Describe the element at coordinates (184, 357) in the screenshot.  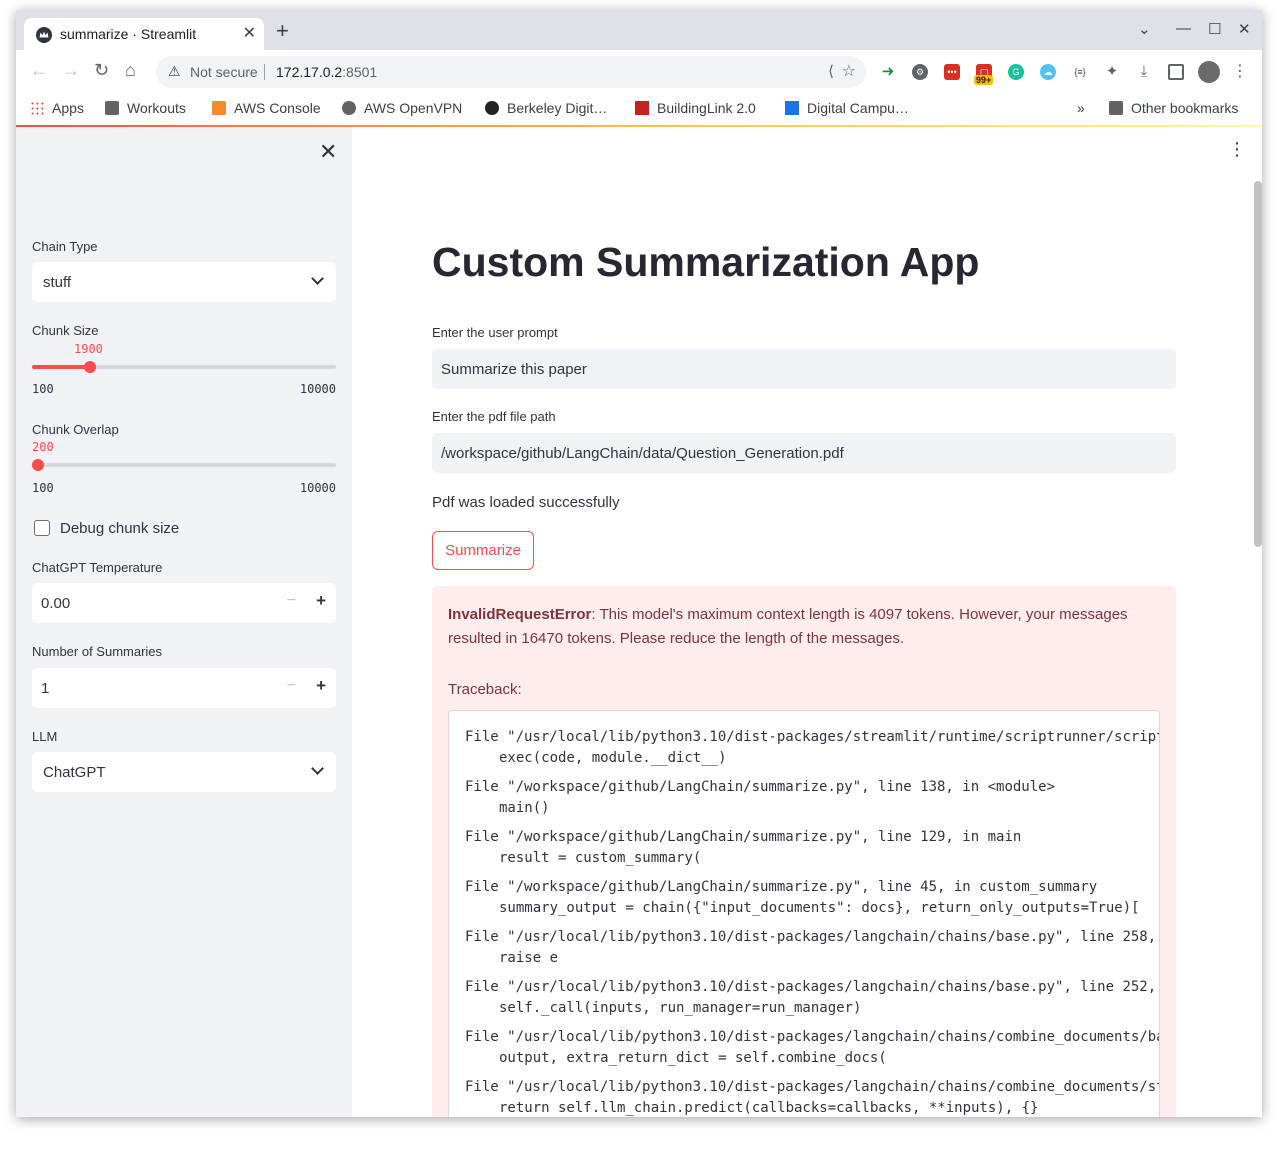
I see `chunk-size-slider: 1900` at that location.